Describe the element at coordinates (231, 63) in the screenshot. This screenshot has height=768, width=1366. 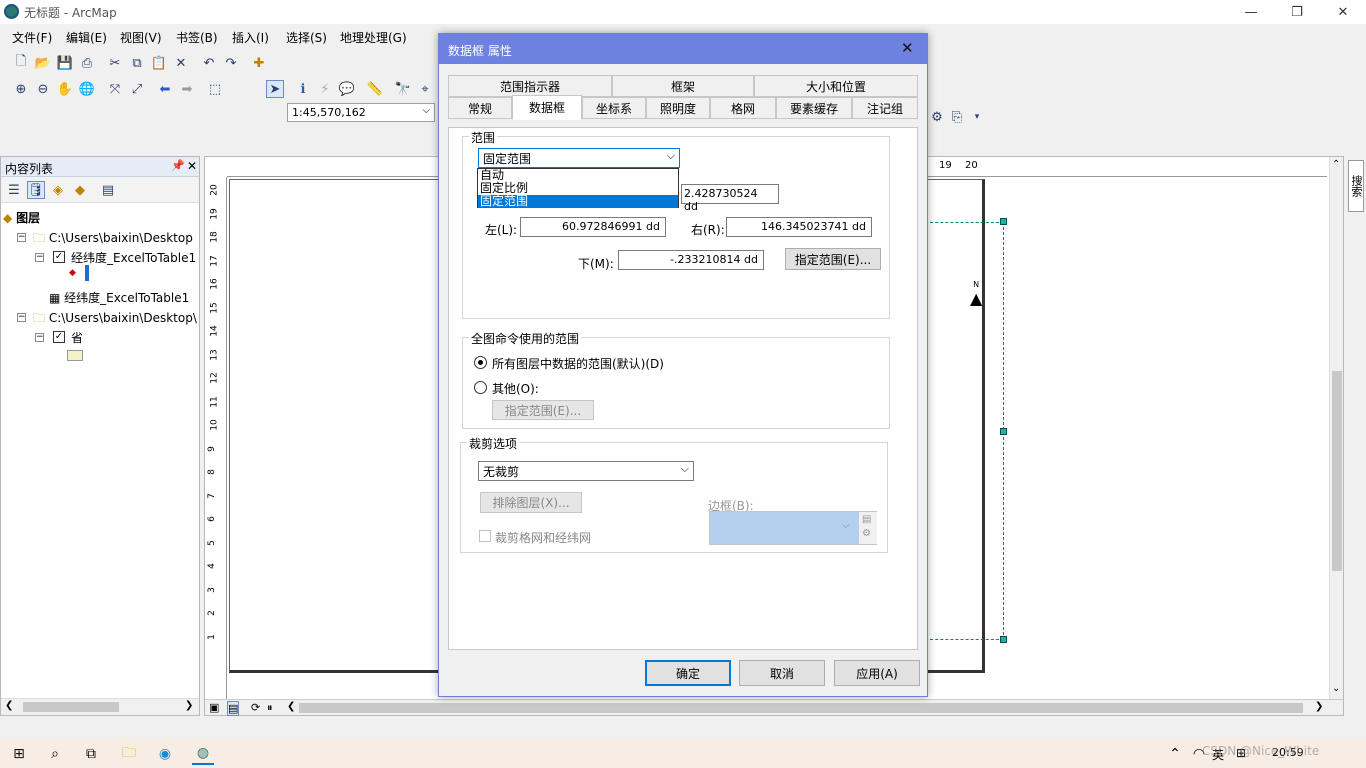
I see `redo-icon: ↷` at that location.